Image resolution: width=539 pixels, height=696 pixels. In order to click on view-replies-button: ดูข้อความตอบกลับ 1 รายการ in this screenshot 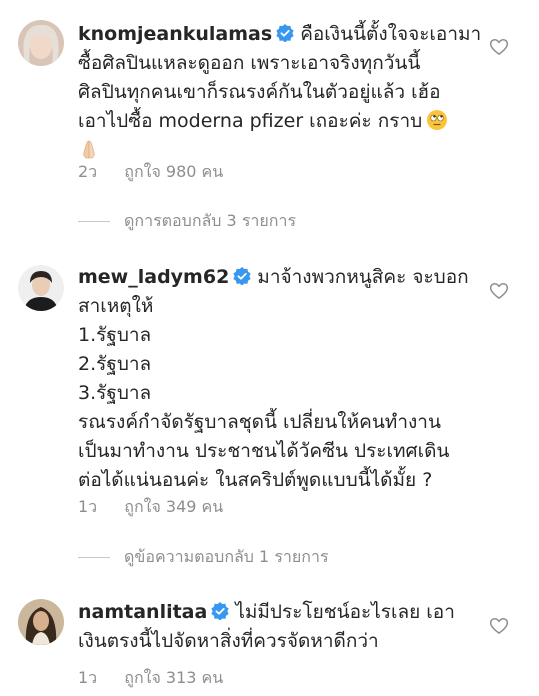, I will do `click(203, 557)`.